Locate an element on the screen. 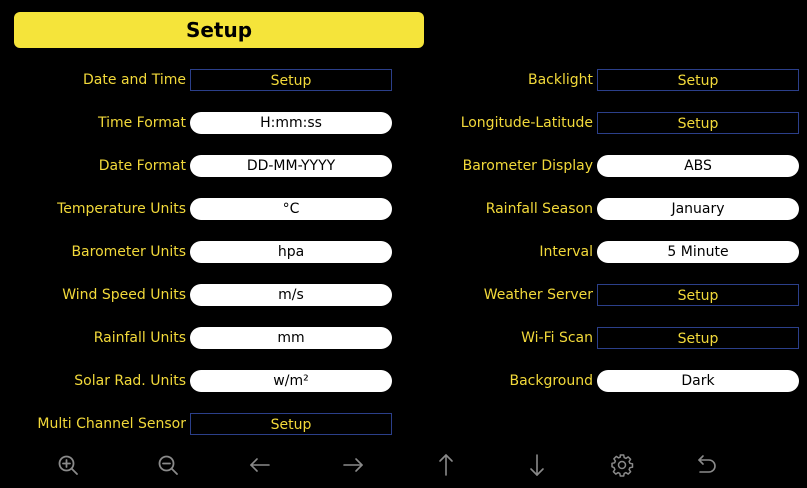 The height and width of the screenshot is (488, 807). label-weather-server: Weather Server is located at coordinates (538, 295).